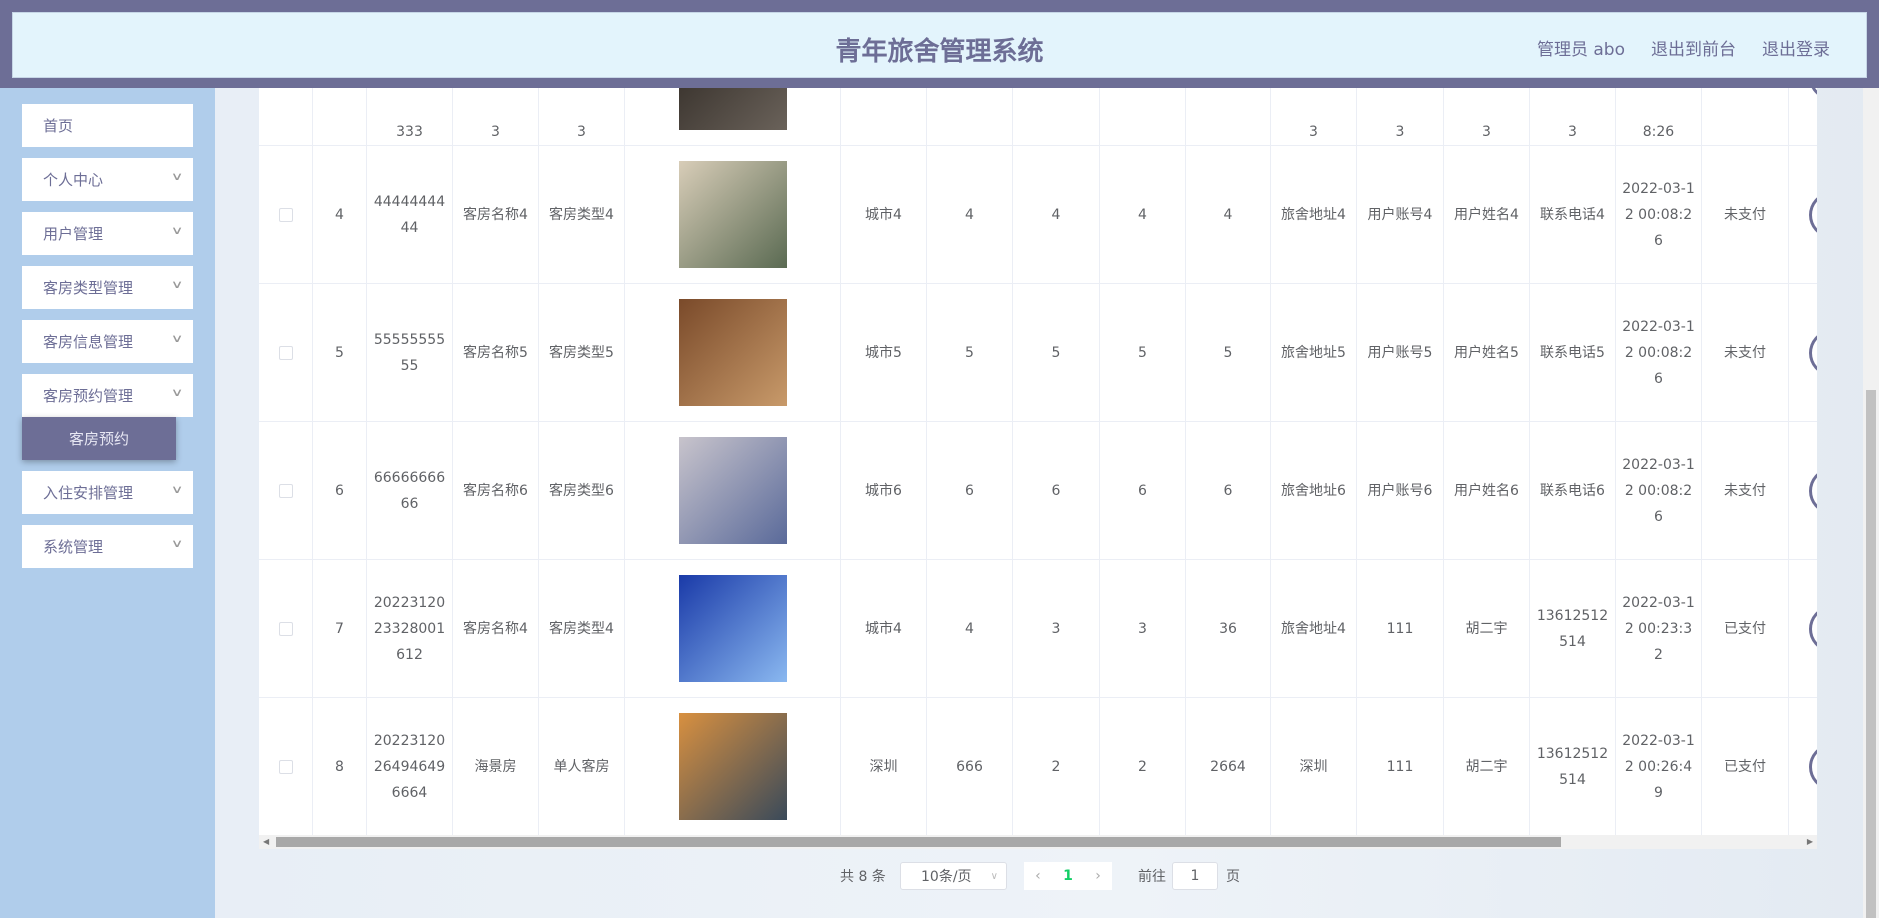 The width and height of the screenshot is (1879, 918). What do you see at coordinates (1487, 490) in the screenshot?
I see `cell-user-name: 用户姓名6` at bounding box center [1487, 490].